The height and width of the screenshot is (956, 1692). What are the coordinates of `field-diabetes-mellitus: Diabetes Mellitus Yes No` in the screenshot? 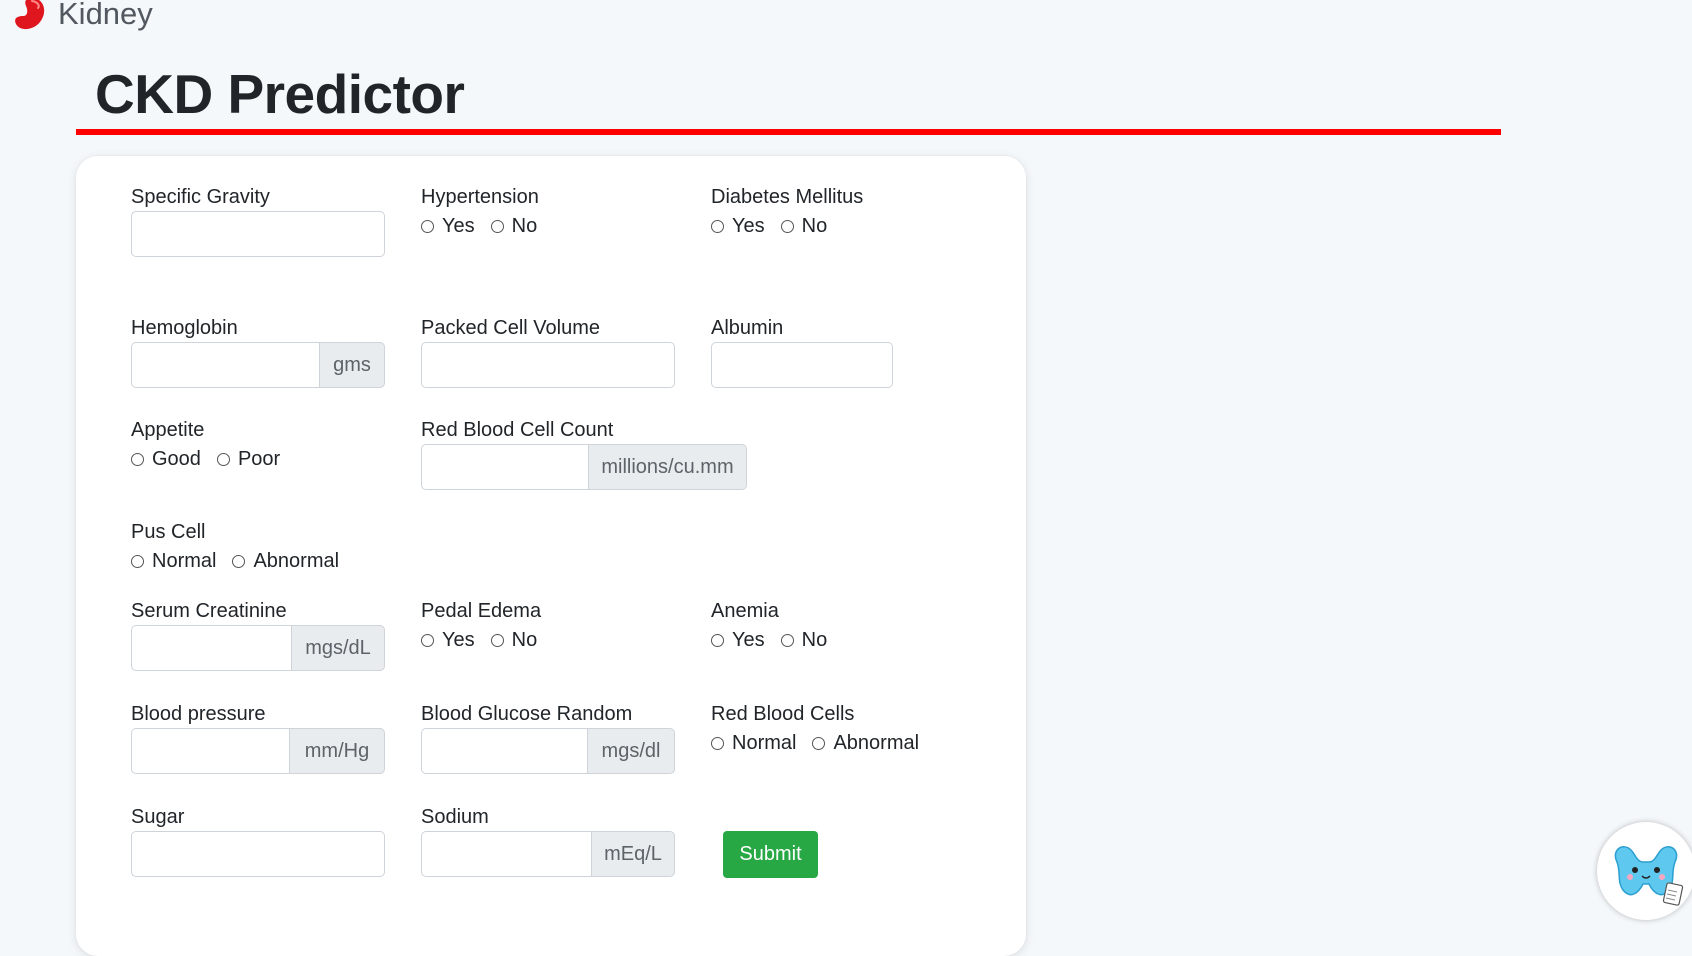 It's located at (787, 212).